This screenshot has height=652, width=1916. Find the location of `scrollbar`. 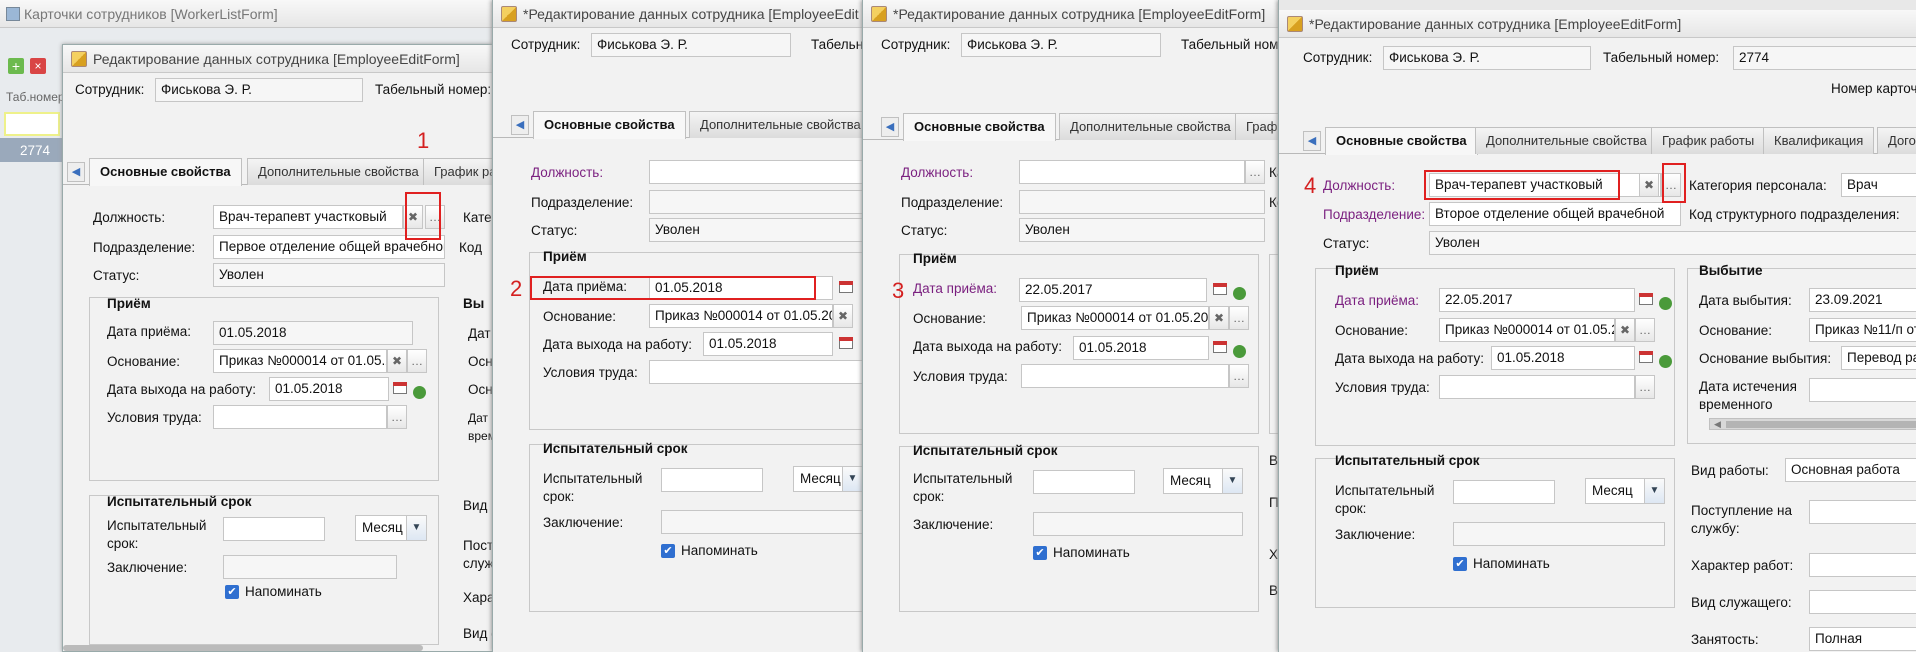

scrollbar is located at coordinates (243, 648).